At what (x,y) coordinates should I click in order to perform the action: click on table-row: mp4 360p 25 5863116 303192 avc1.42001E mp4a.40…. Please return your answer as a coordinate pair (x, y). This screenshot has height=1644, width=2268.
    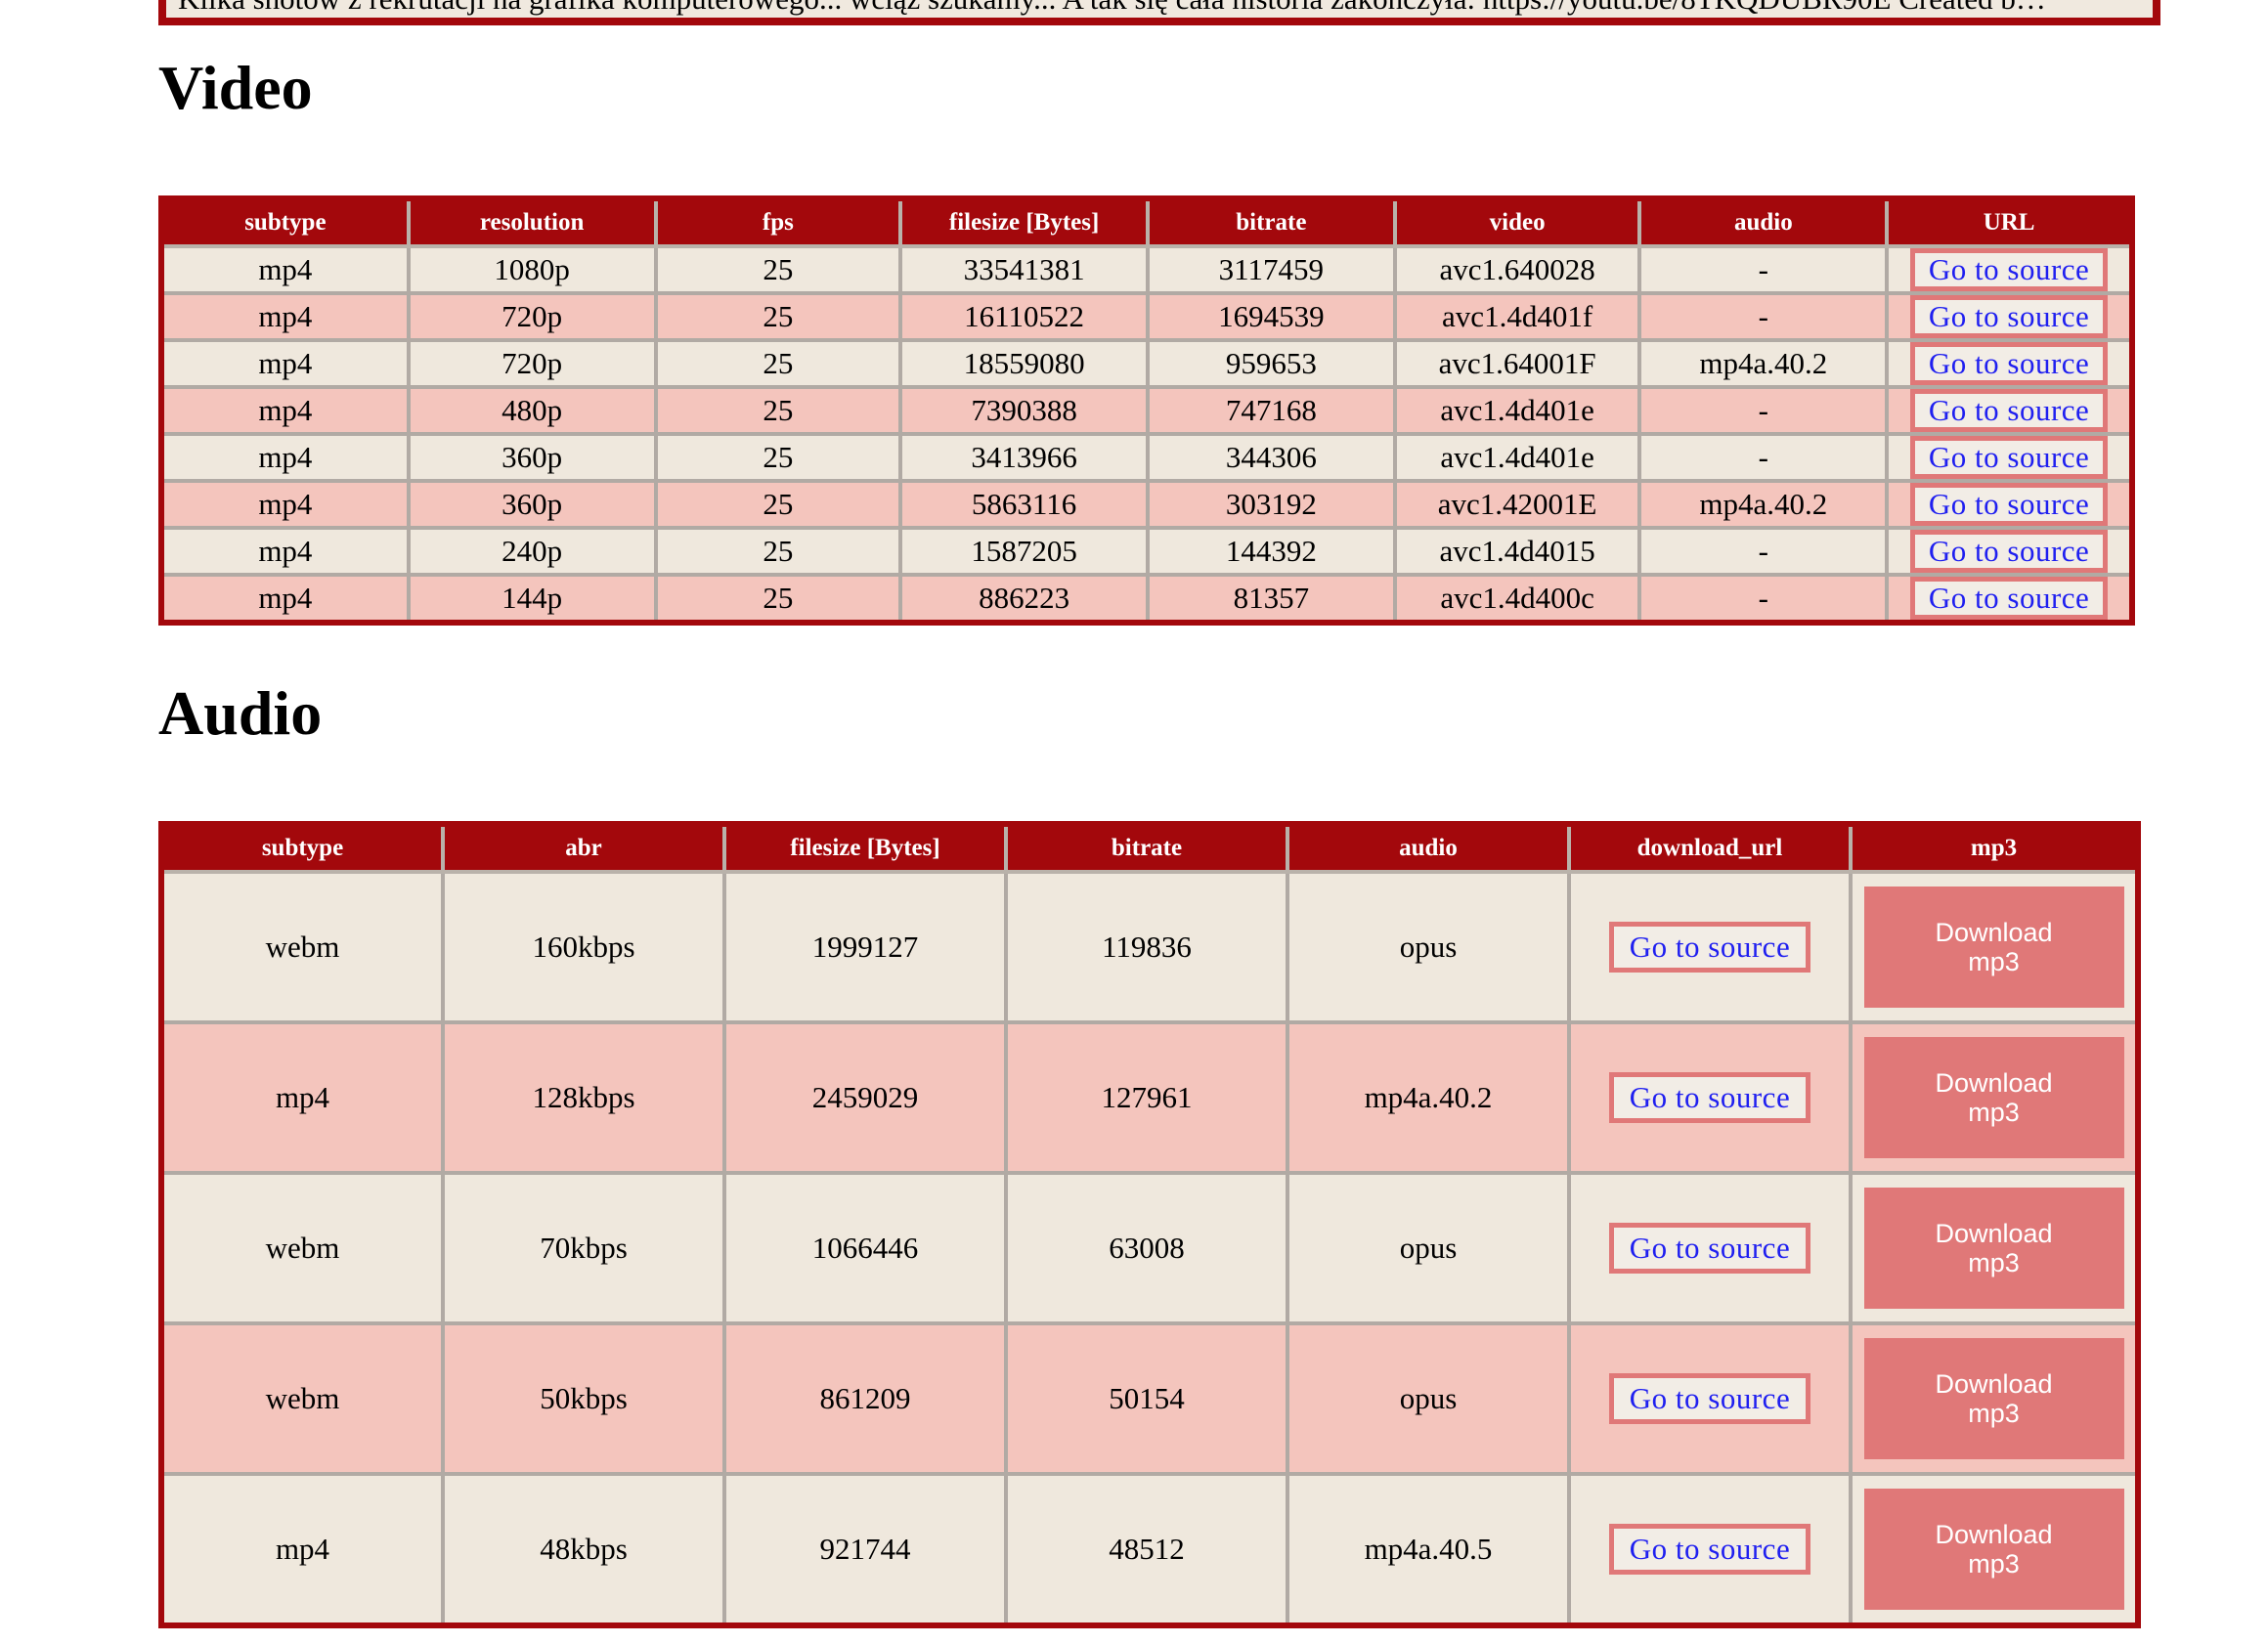
    Looking at the image, I should click on (1146, 504).